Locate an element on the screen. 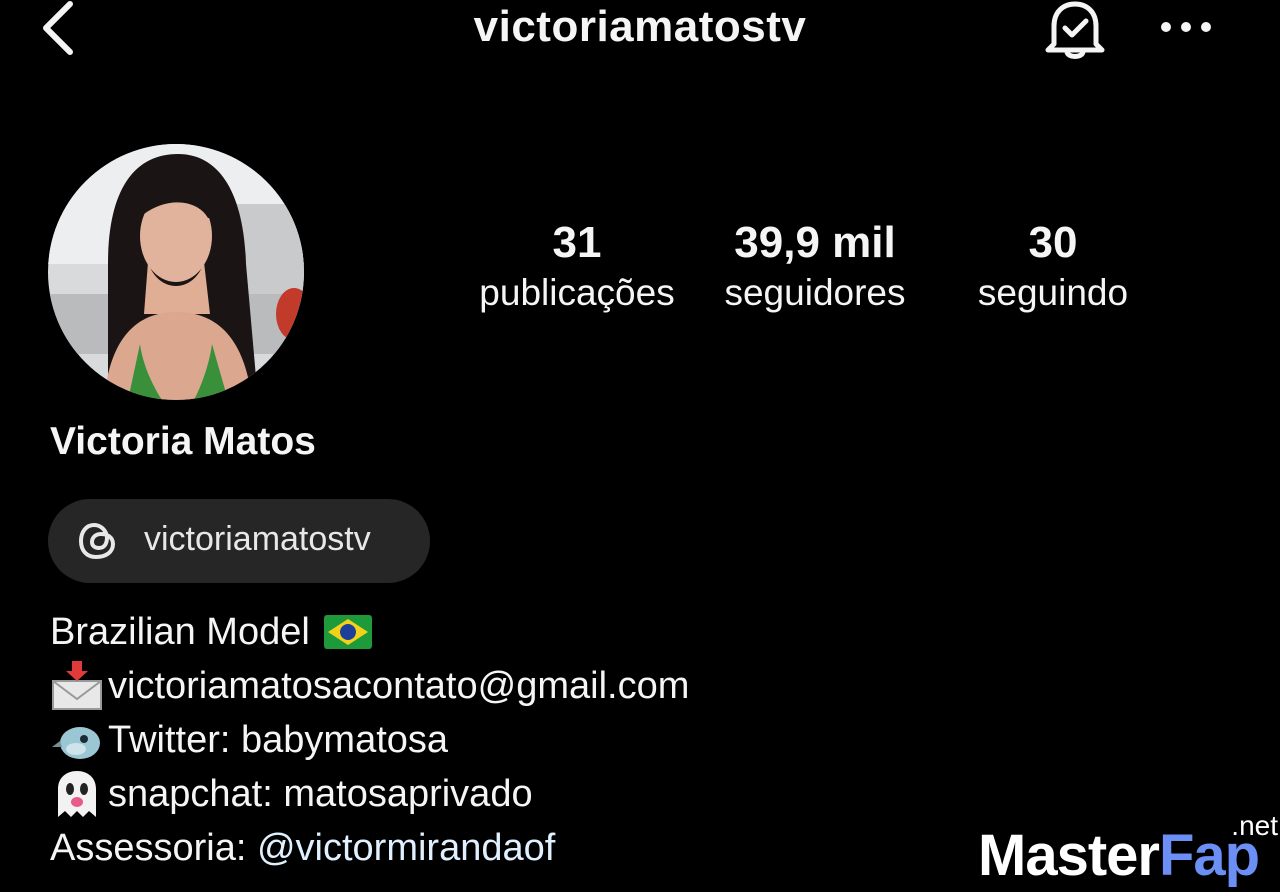 The width and height of the screenshot is (1280, 892). following-count: 30 is located at coordinates (1053, 242).